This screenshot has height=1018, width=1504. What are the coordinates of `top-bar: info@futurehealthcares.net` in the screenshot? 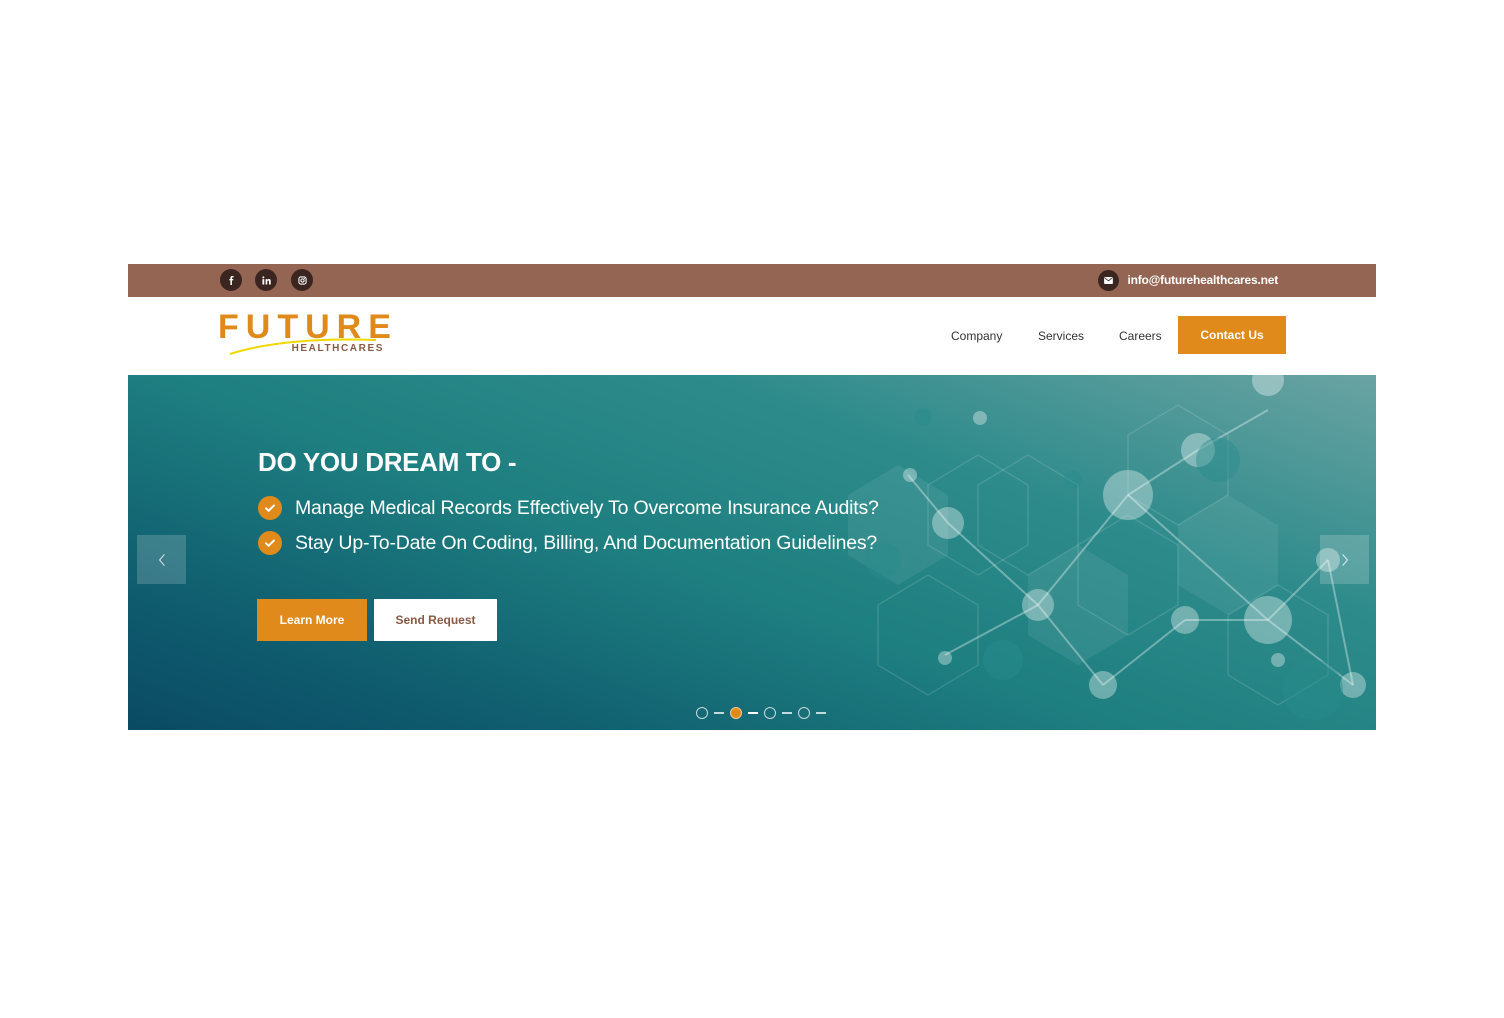 It's located at (752, 280).